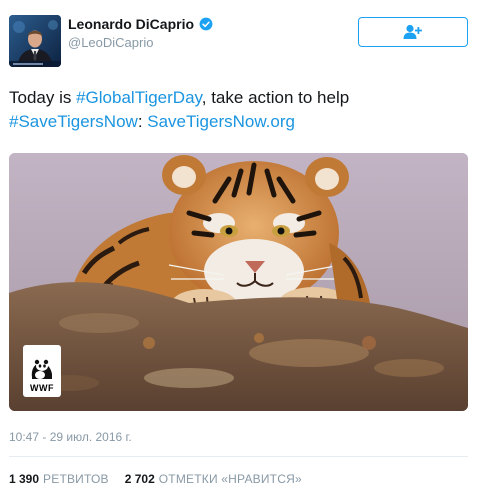  I want to click on avatar-image, so click(35, 41).